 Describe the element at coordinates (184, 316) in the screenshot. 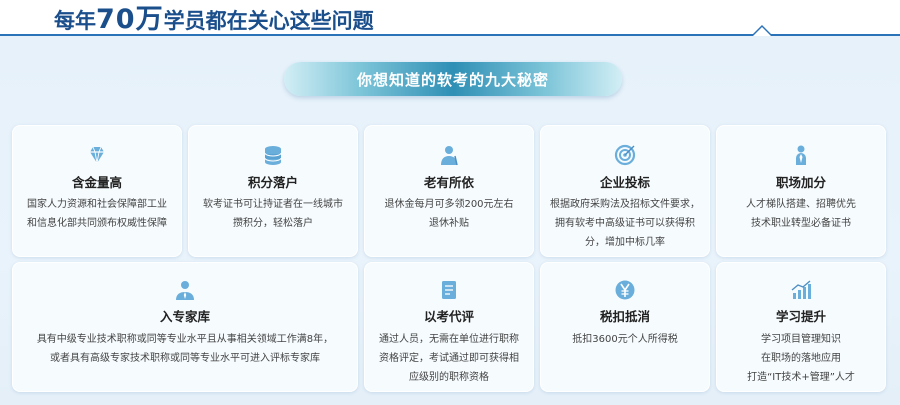

I see `card-title: 入专家库` at that location.